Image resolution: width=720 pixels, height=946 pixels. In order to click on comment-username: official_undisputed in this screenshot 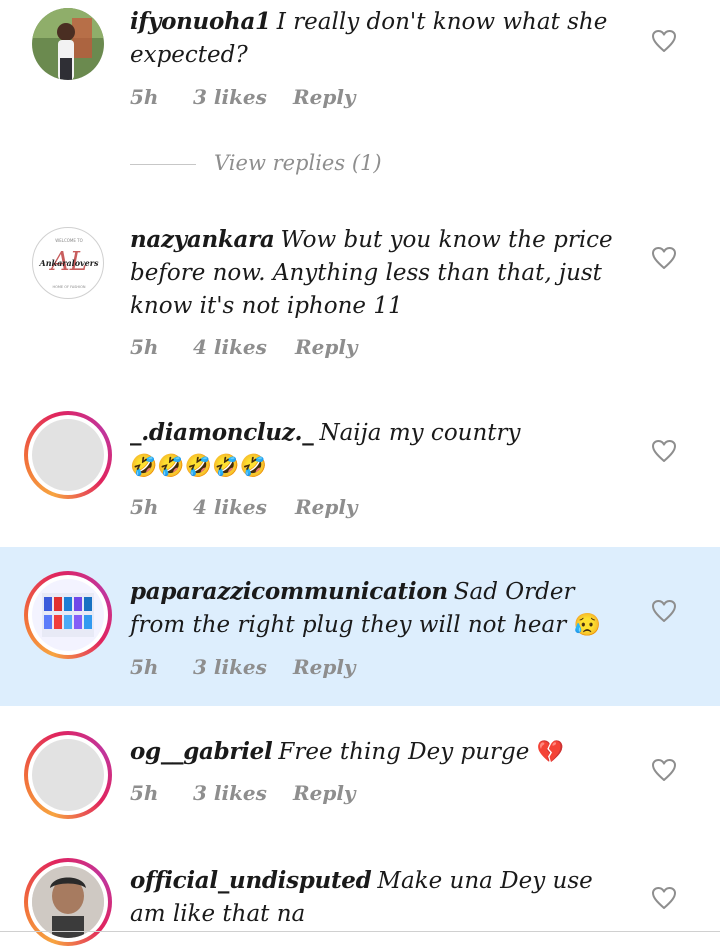, I will do `click(251, 880)`.